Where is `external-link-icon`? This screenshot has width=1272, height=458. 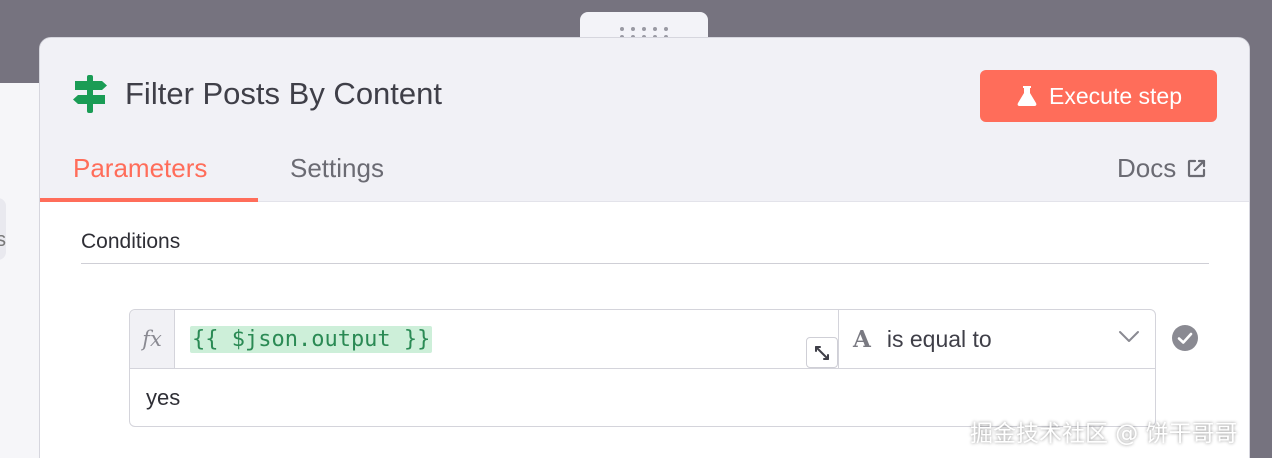
external-link-icon is located at coordinates (1197, 168).